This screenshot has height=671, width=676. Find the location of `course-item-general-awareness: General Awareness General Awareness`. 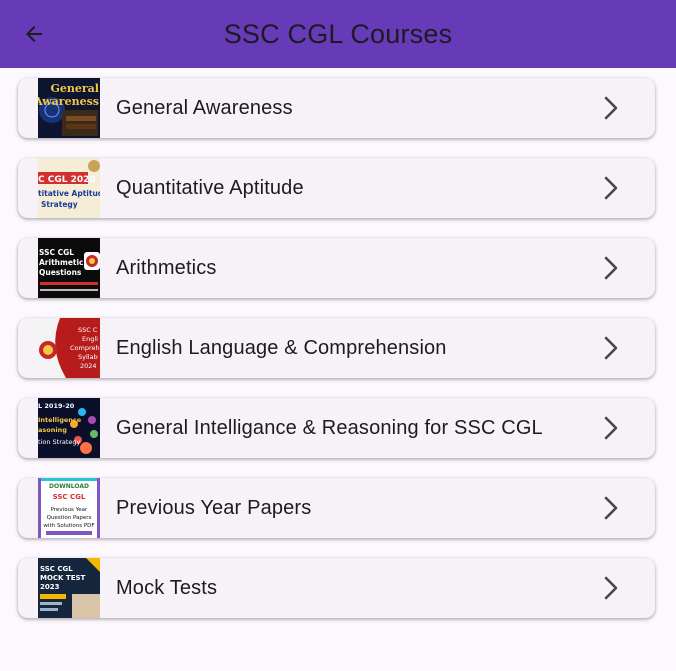

course-item-general-awareness: General Awareness General Awareness is located at coordinates (336, 108).